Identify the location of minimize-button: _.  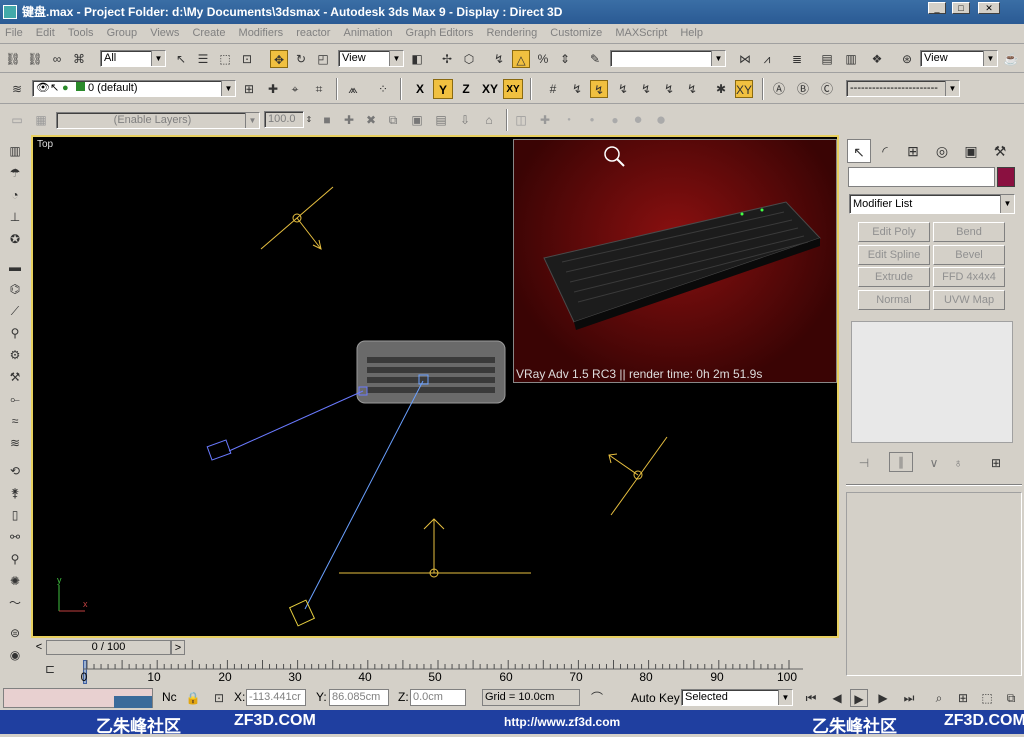
(937, 8).